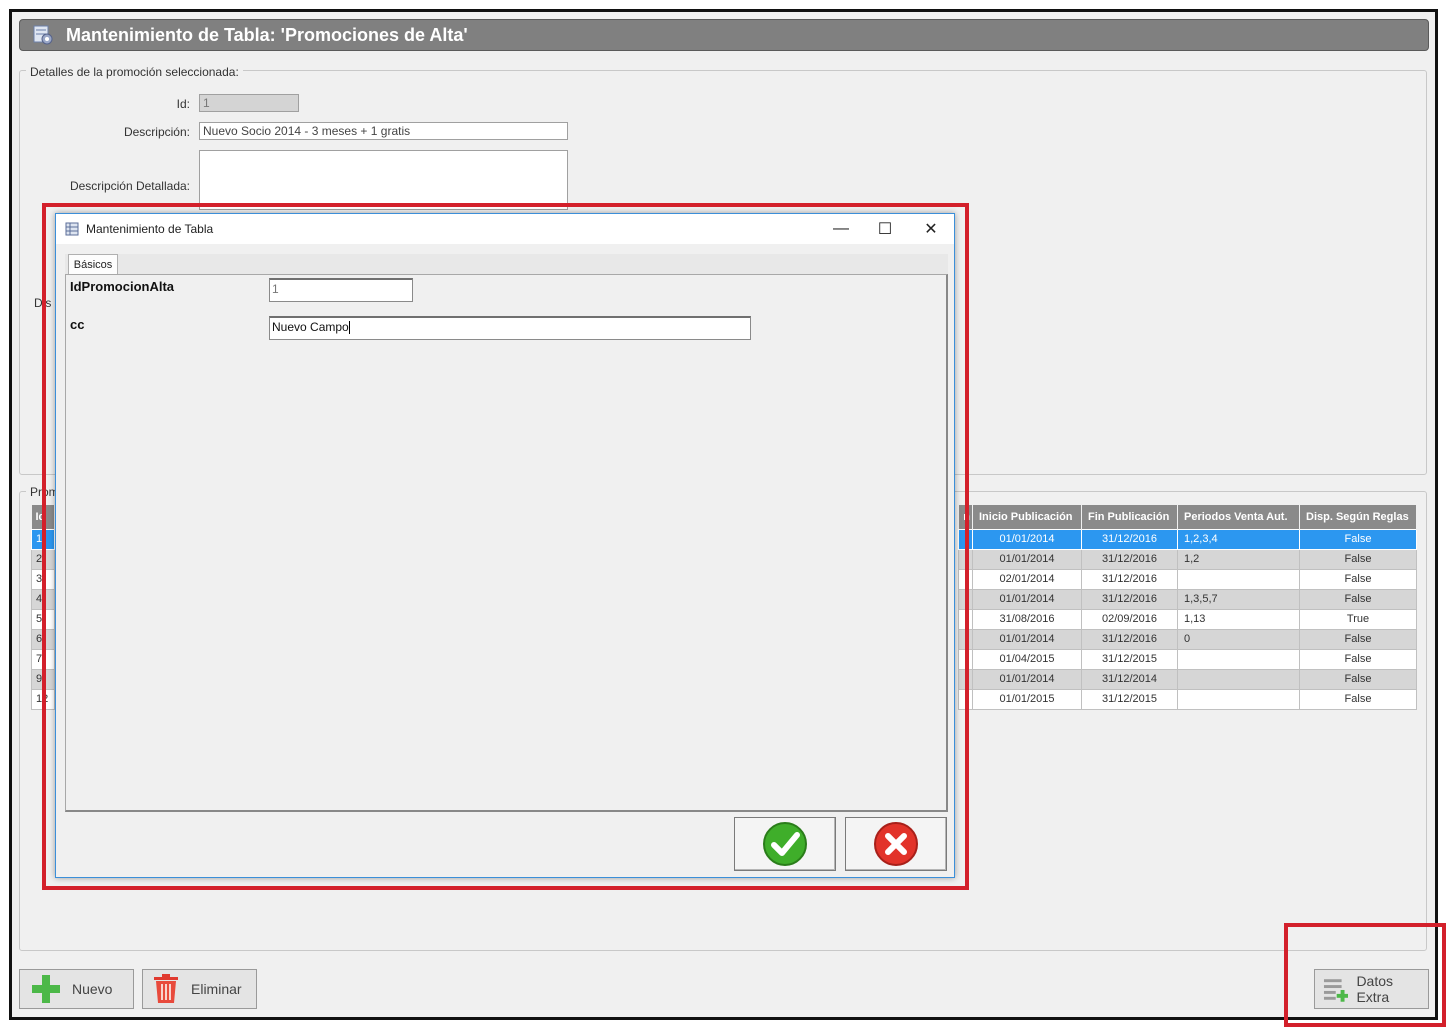  Describe the element at coordinates (183, 104) in the screenshot. I see `id-label: Id:` at that location.